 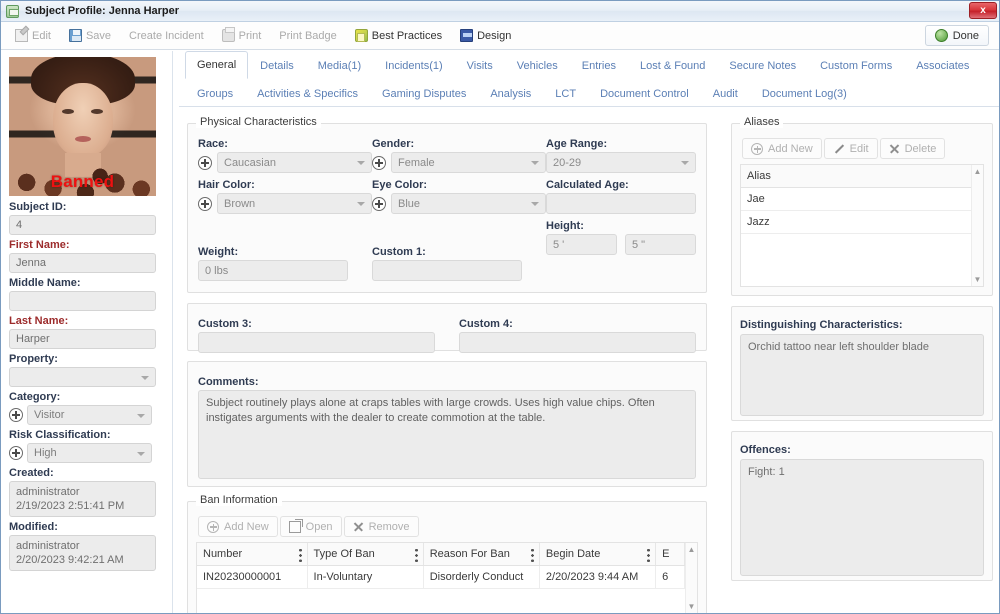 I want to click on aliases-vertical-scrollbar: ▲ ▼, so click(x=977, y=225).